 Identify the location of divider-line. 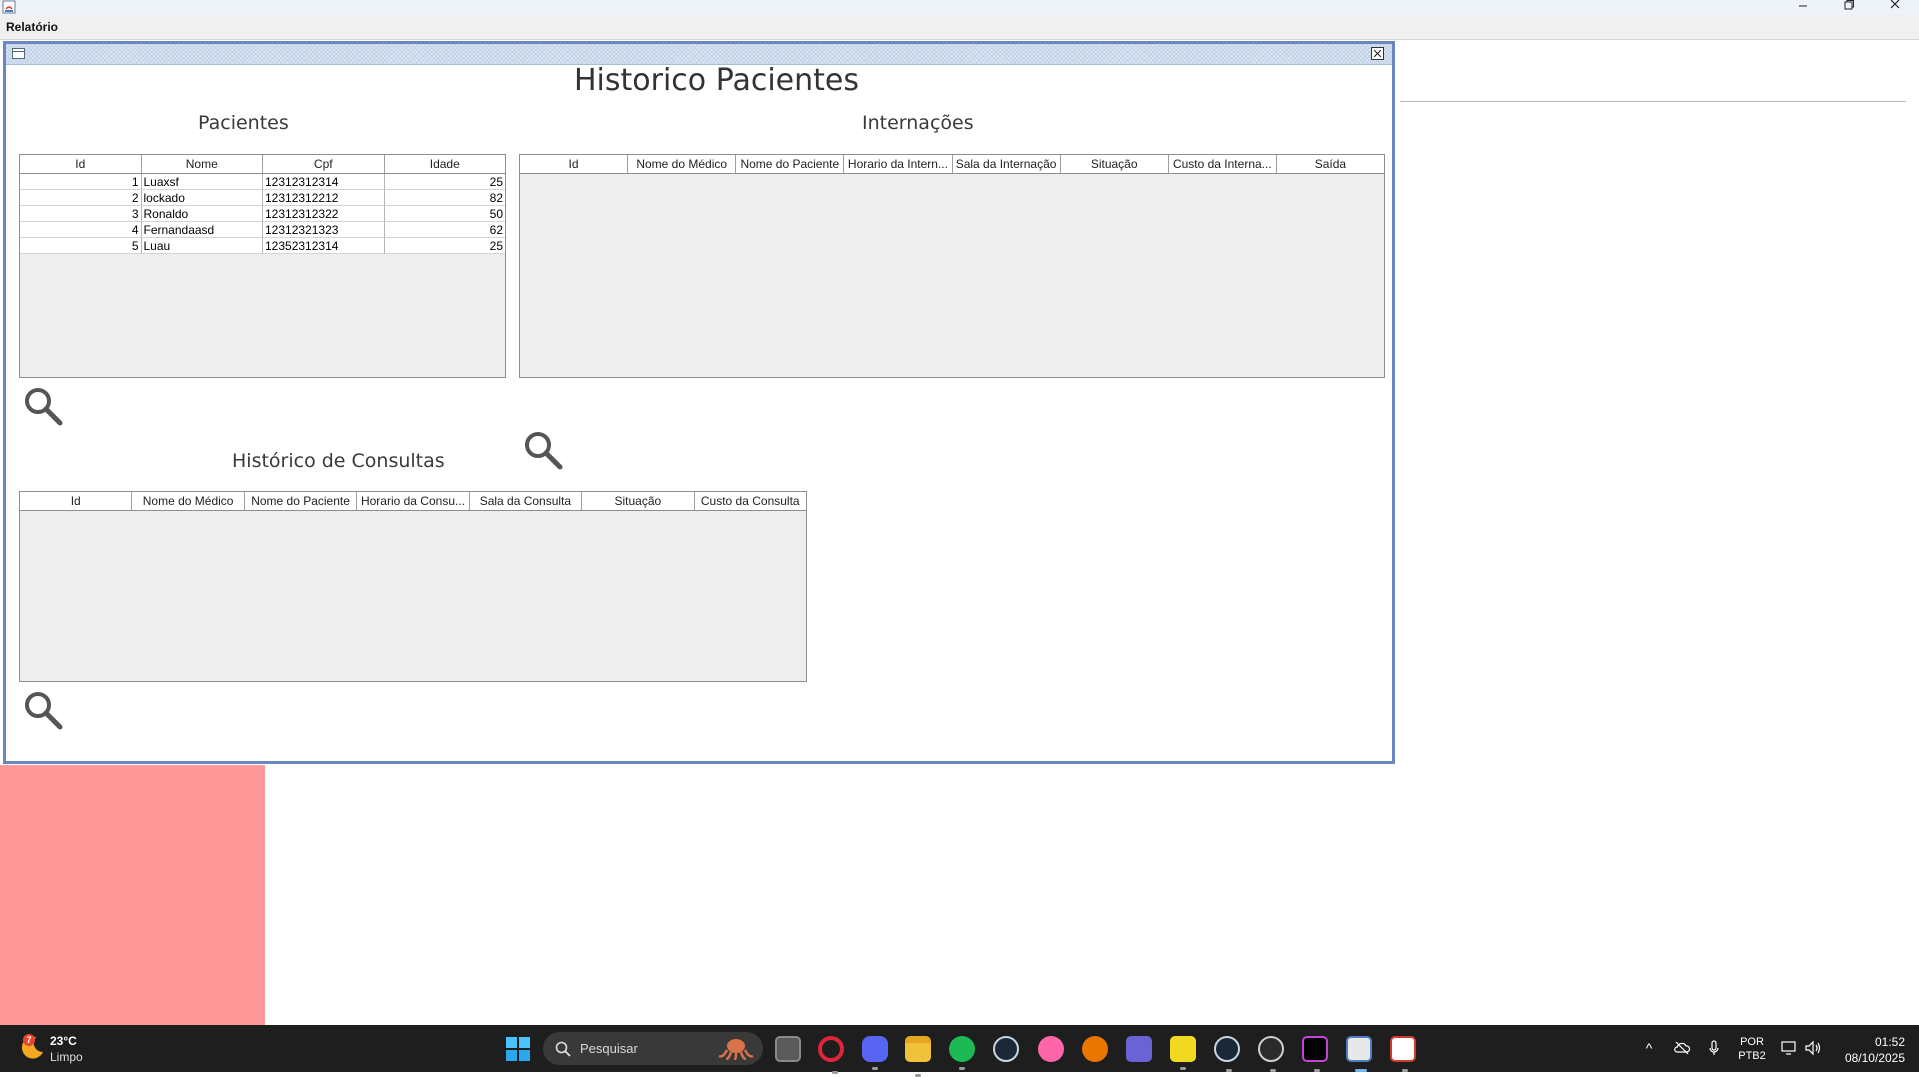
(1653, 101).